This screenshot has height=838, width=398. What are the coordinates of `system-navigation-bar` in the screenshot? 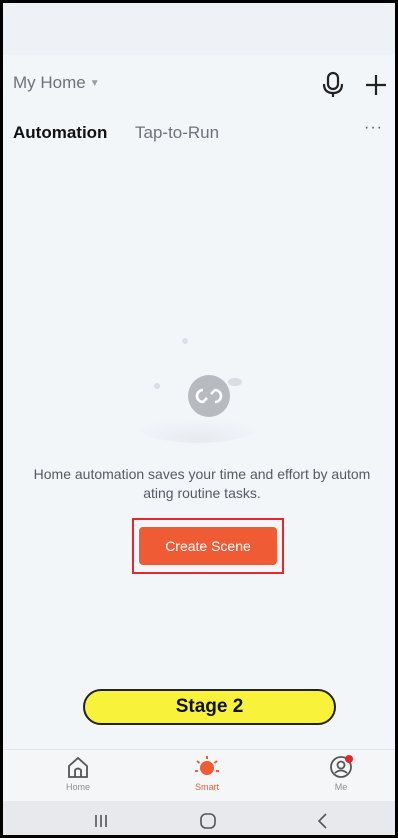 It's located at (199, 818).